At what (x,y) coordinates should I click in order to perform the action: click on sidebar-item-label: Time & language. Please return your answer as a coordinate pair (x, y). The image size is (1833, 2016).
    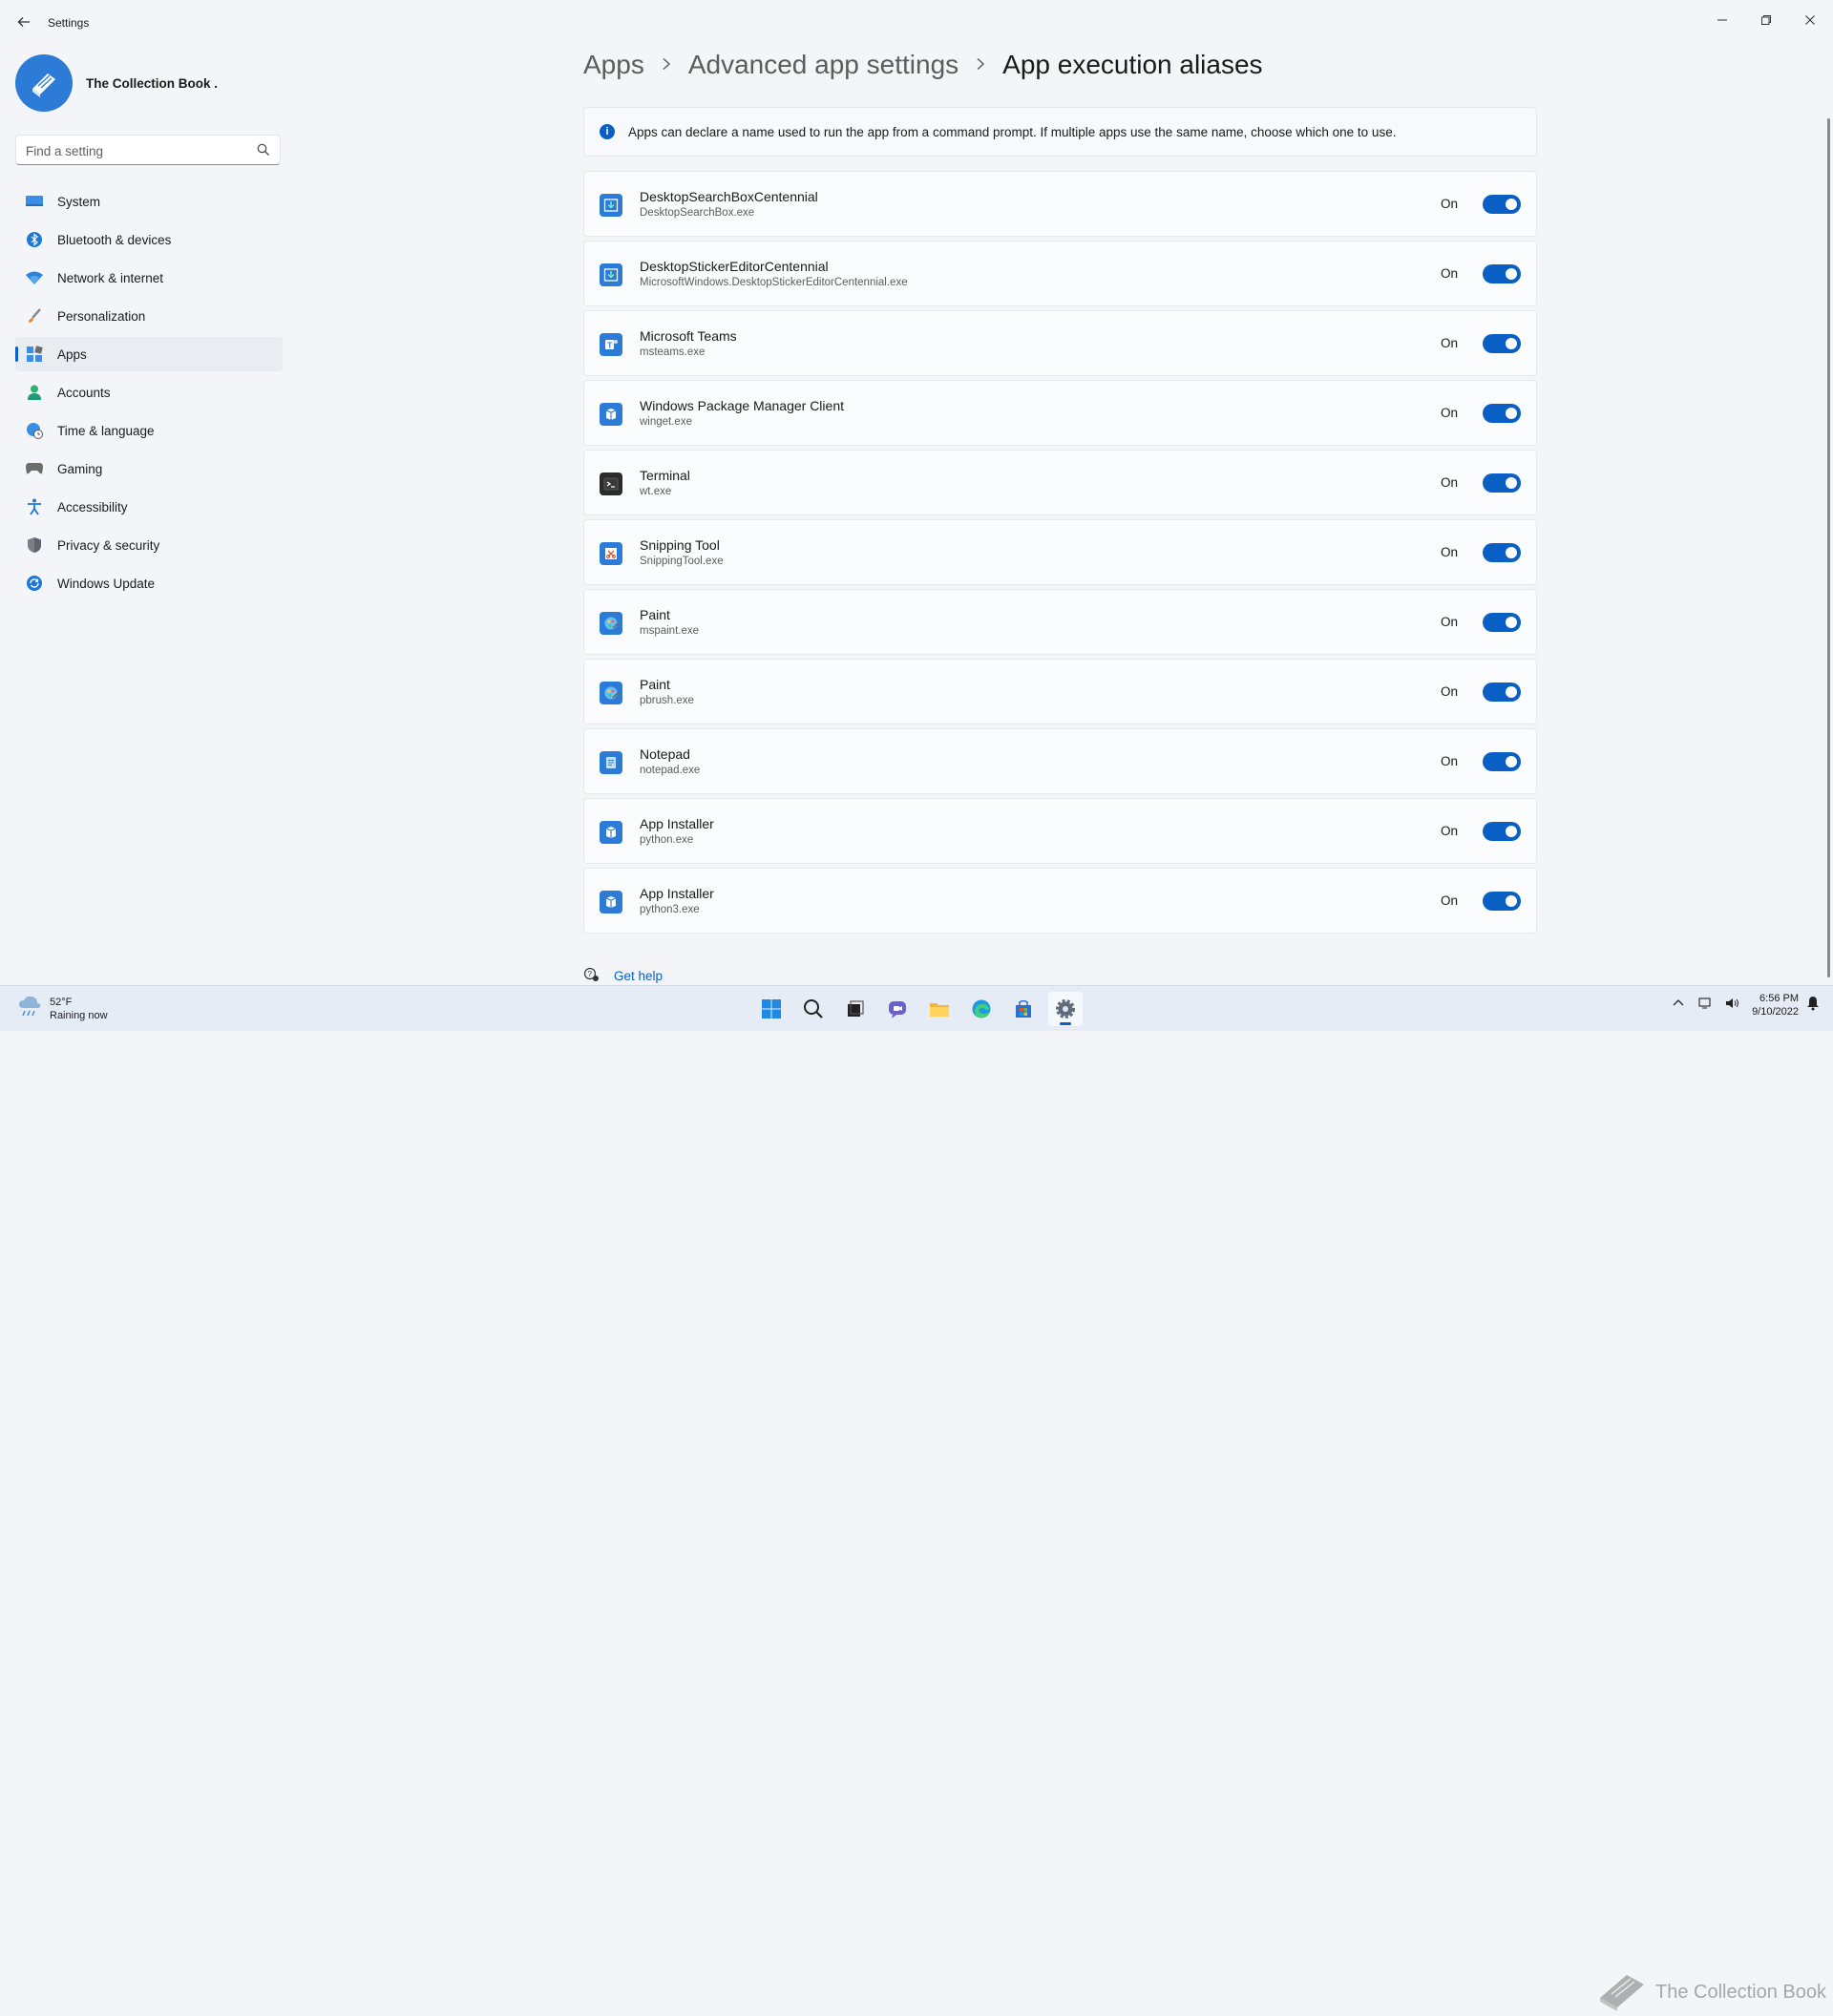
    Looking at the image, I should click on (106, 430).